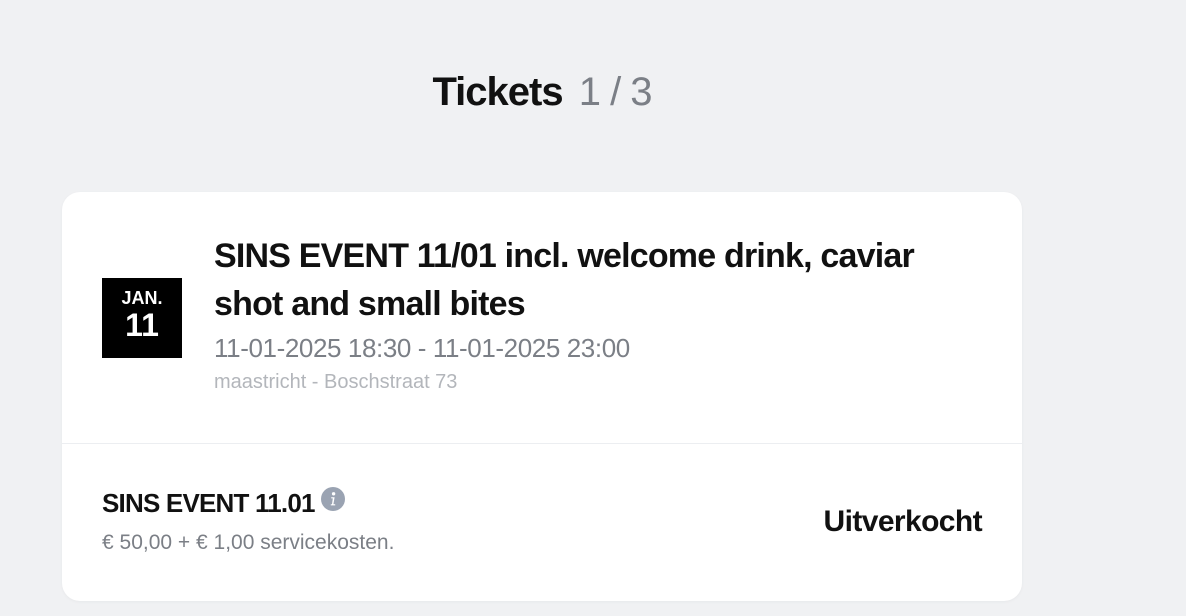 The image size is (1186, 616). What do you see at coordinates (142, 325) in the screenshot?
I see `date-badge-day: 11` at bounding box center [142, 325].